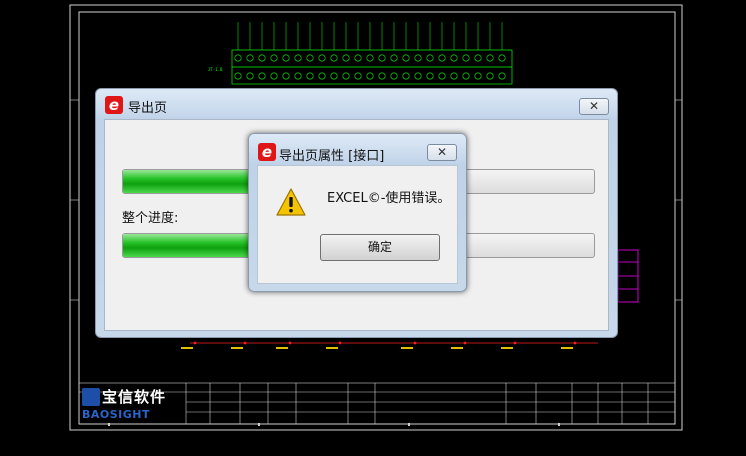 The image size is (746, 456). I want to click on alert-dialog-titlebar: e 导出页属性 [接口] ✕, so click(357, 149).